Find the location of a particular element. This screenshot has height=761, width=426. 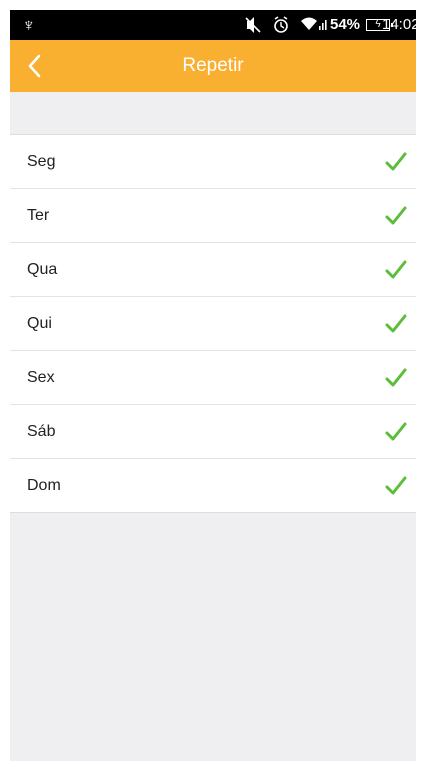

day-label: Sáb is located at coordinates (41, 431).